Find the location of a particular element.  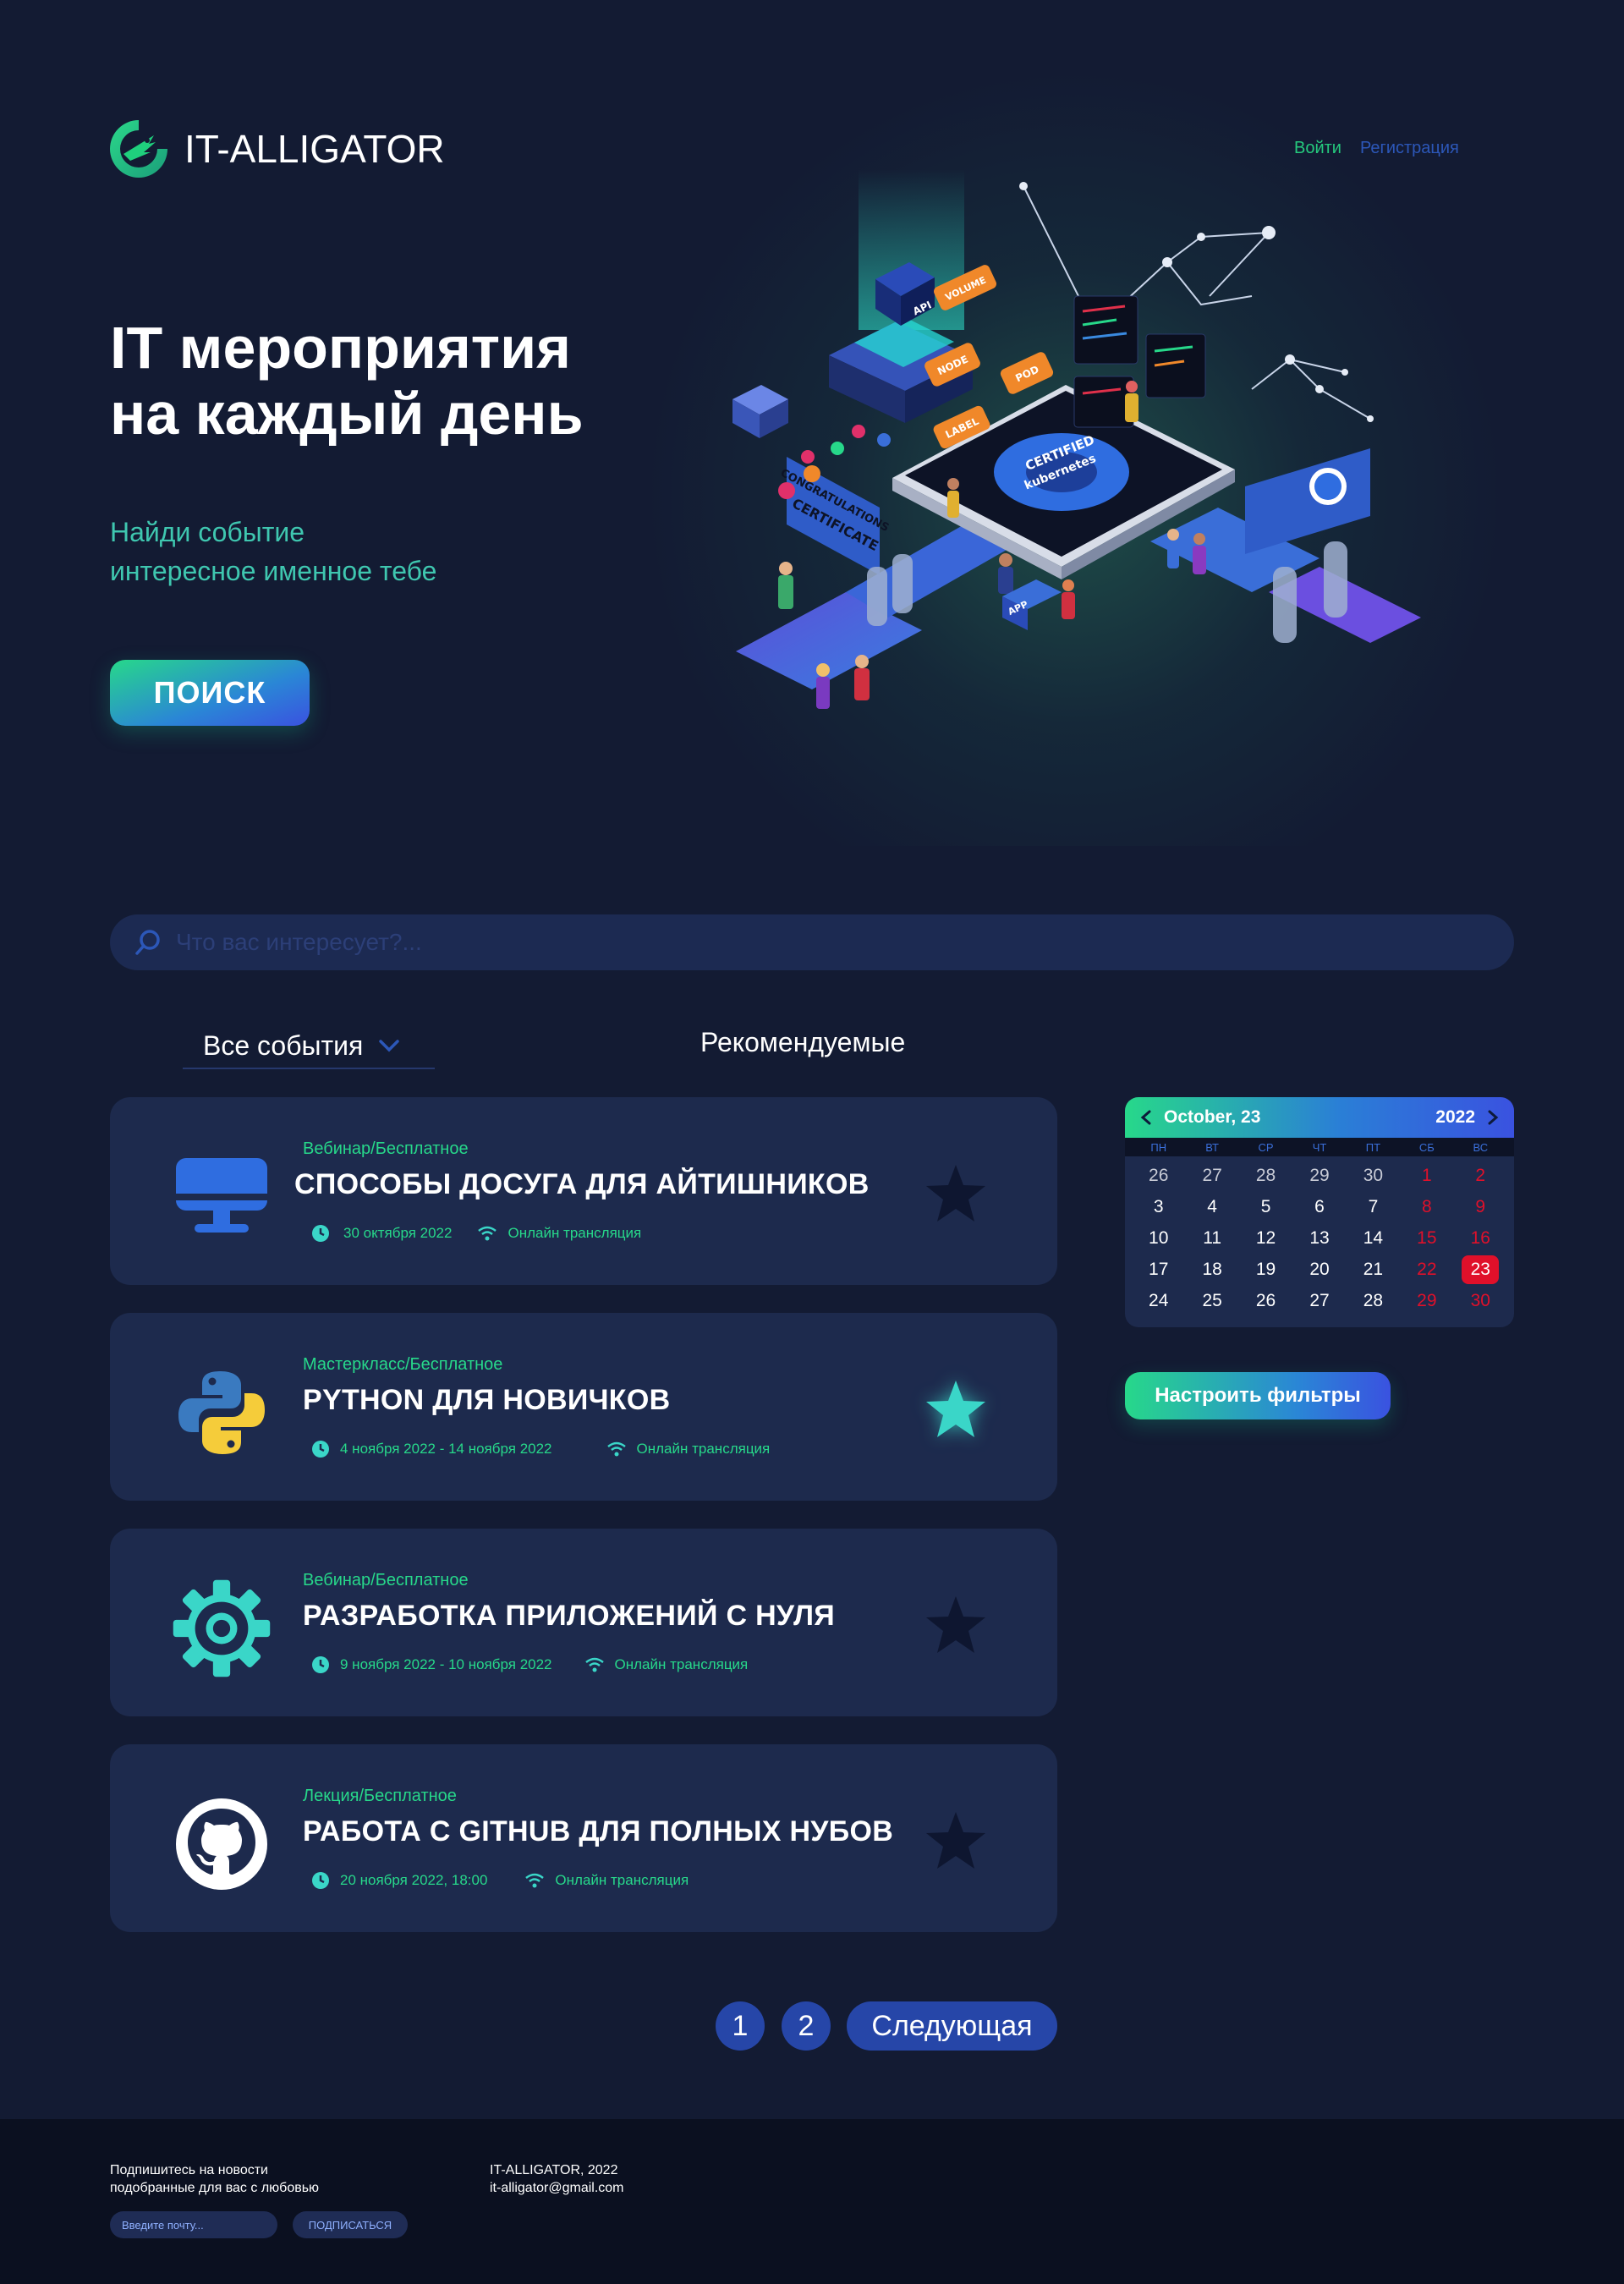

search-icon is located at coordinates (148, 943).